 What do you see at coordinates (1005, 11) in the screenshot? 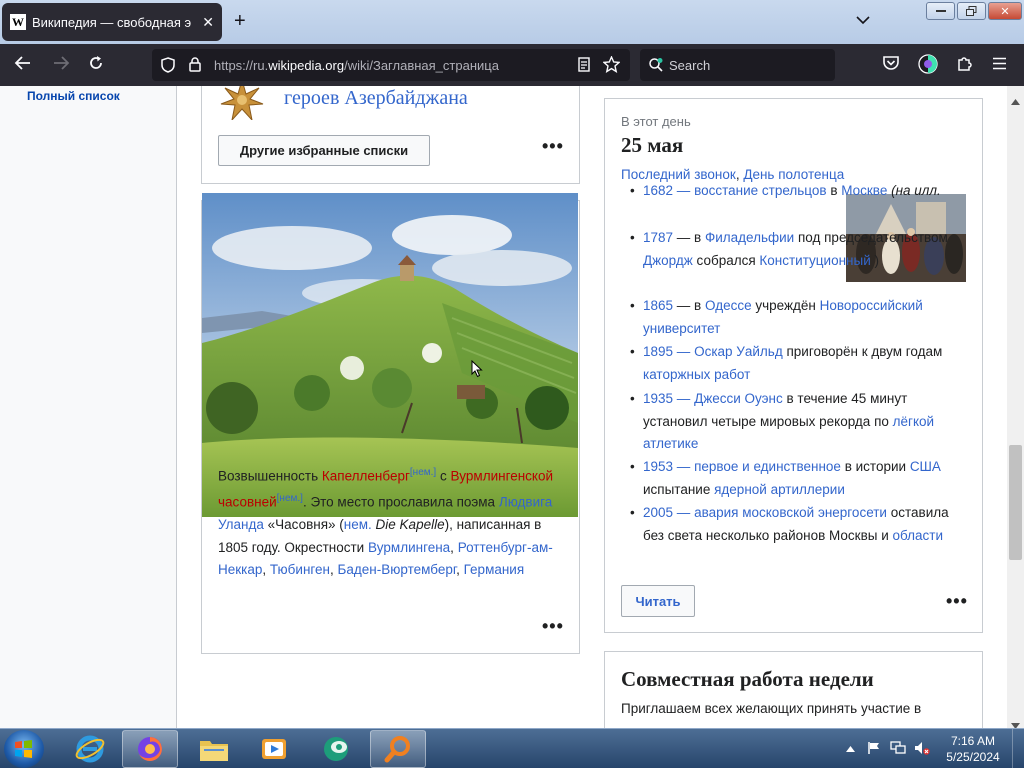
I see `window-close-button: ✕` at bounding box center [1005, 11].